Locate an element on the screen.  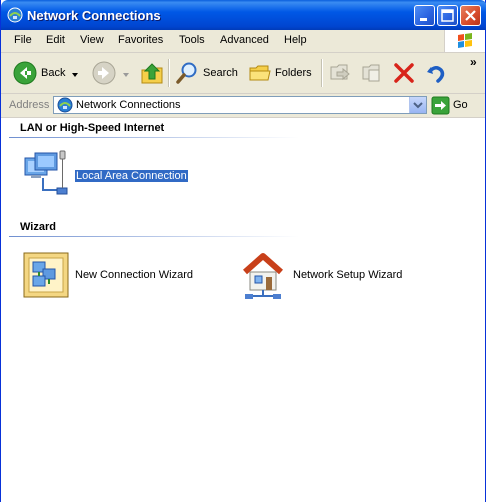
up-button is located at coordinates (152, 74).